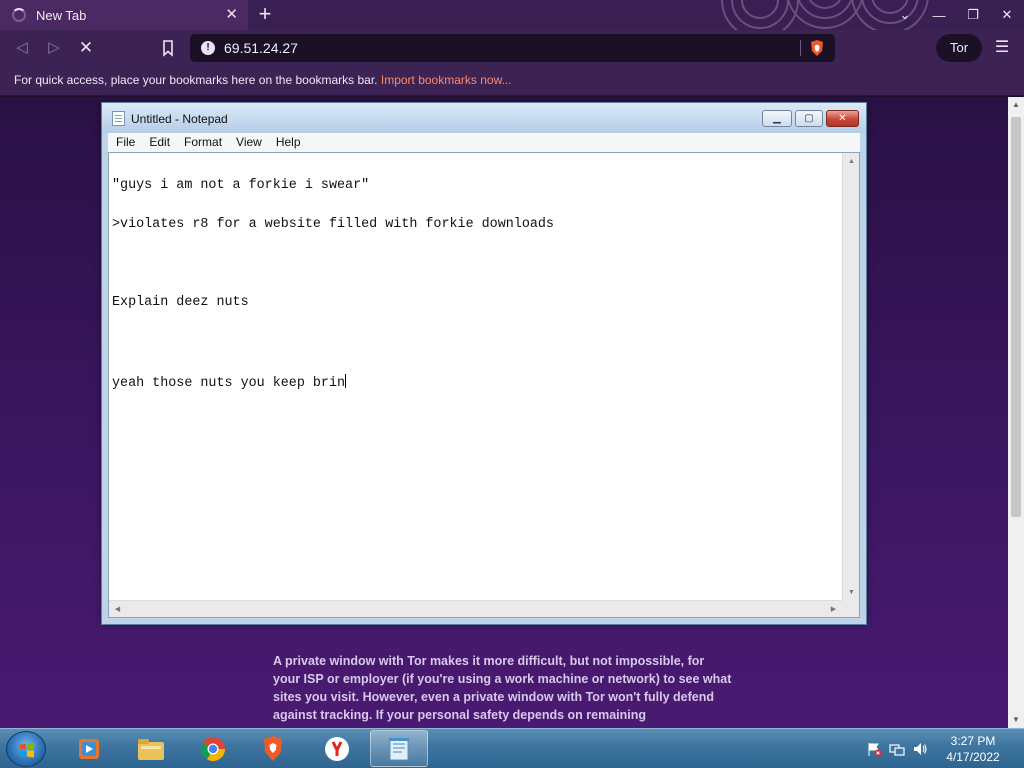 The height and width of the screenshot is (768, 1024). Describe the element at coordinates (117, 609) in the screenshot. I see `scroll-left-icon: ◀` at that location.